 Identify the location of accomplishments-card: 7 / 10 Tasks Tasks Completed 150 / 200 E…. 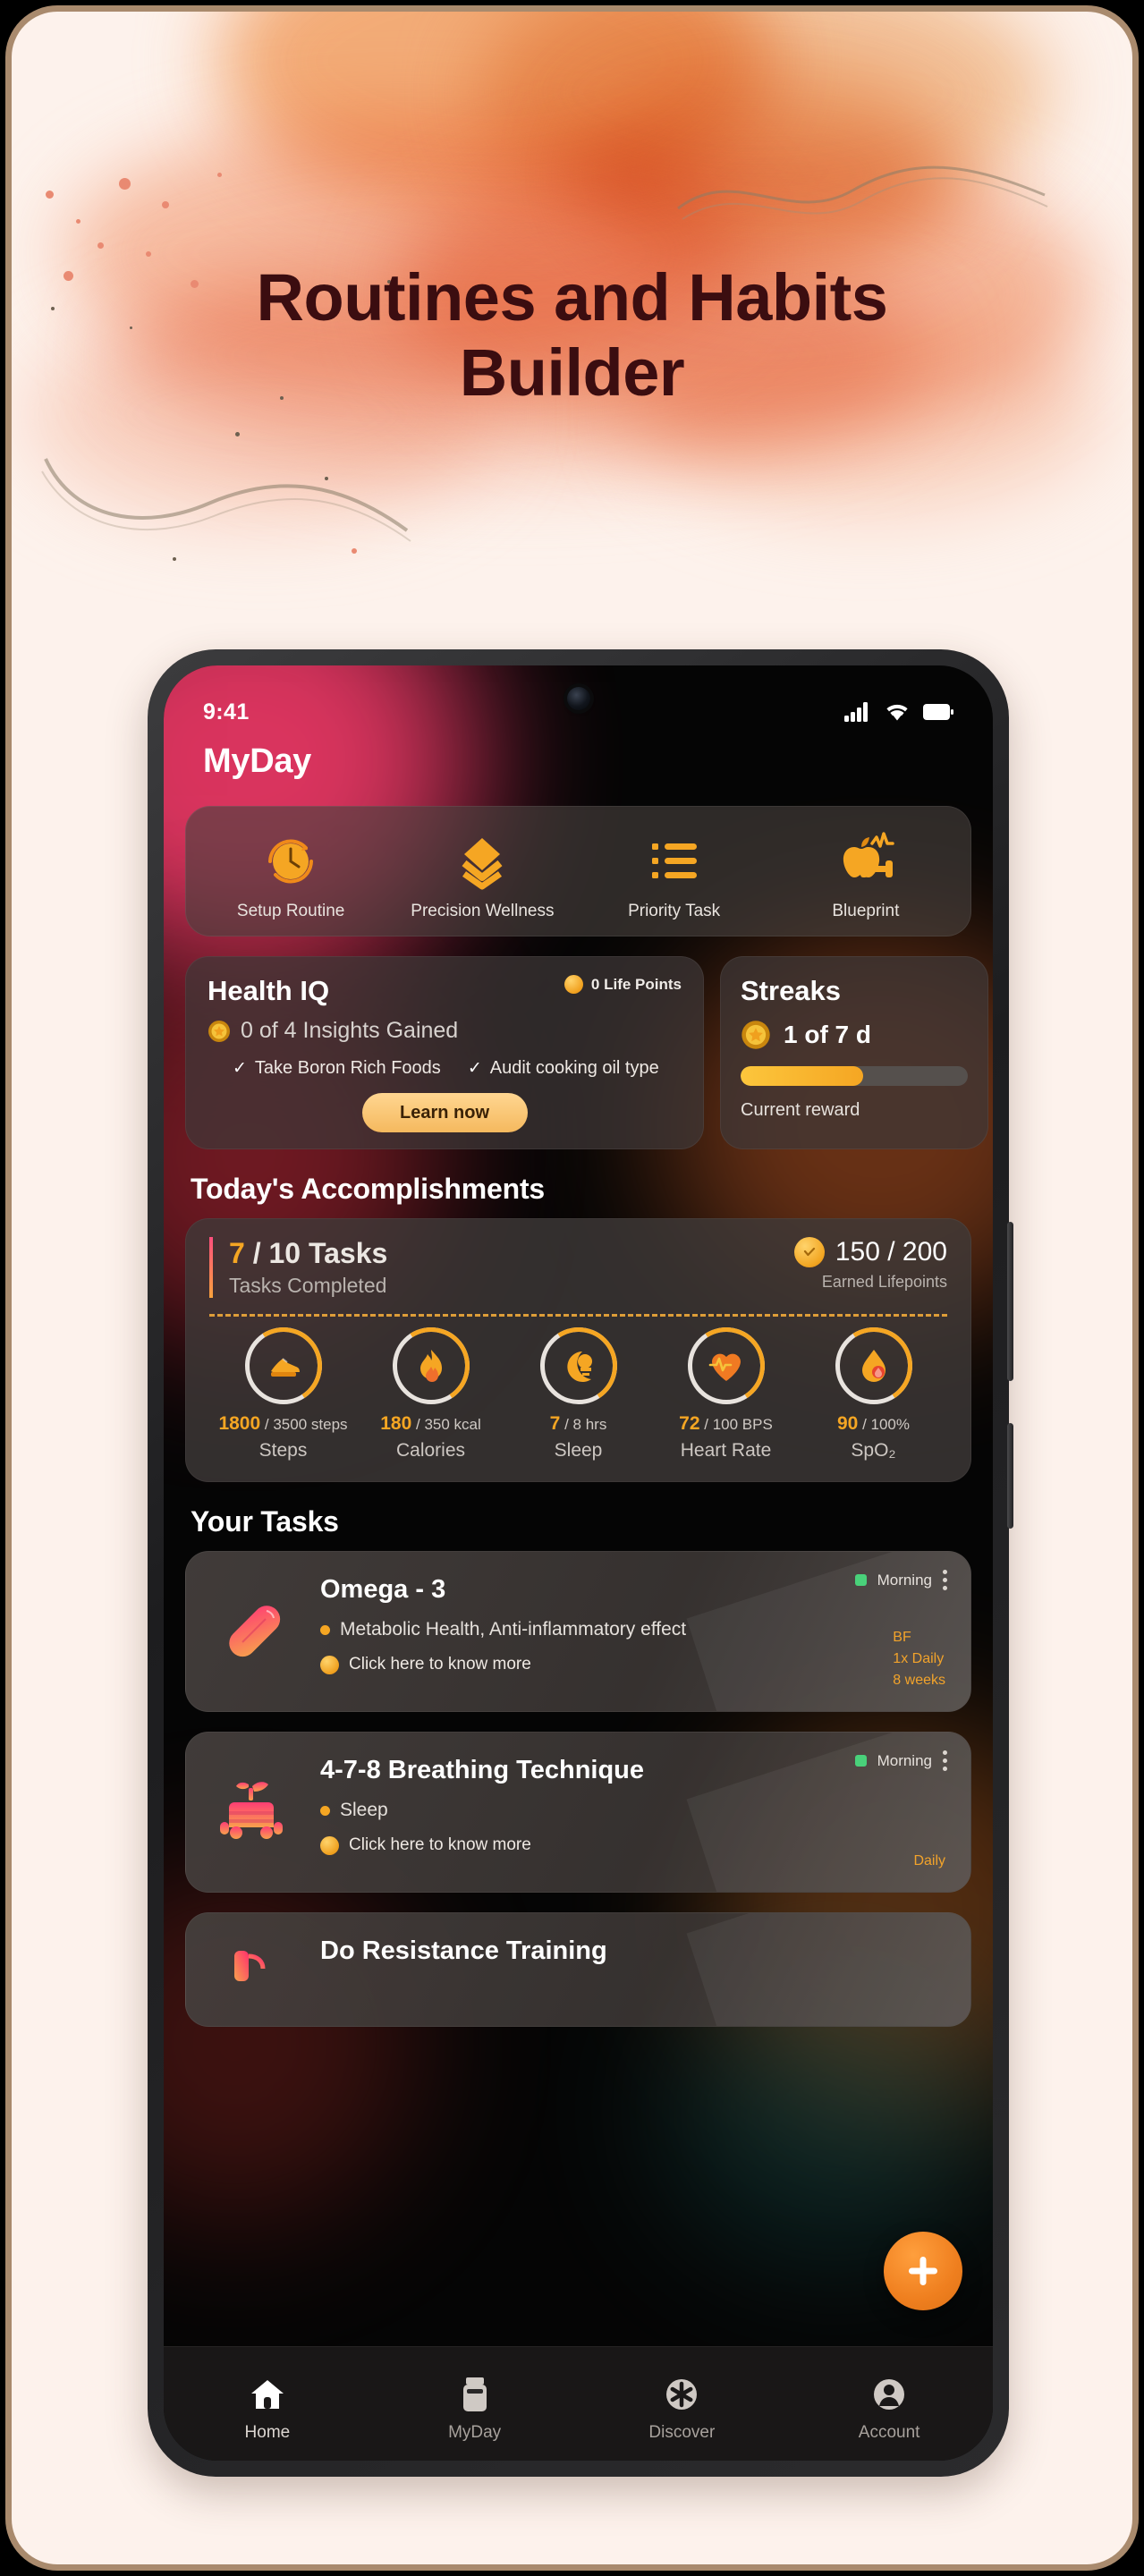
(578, 1350).